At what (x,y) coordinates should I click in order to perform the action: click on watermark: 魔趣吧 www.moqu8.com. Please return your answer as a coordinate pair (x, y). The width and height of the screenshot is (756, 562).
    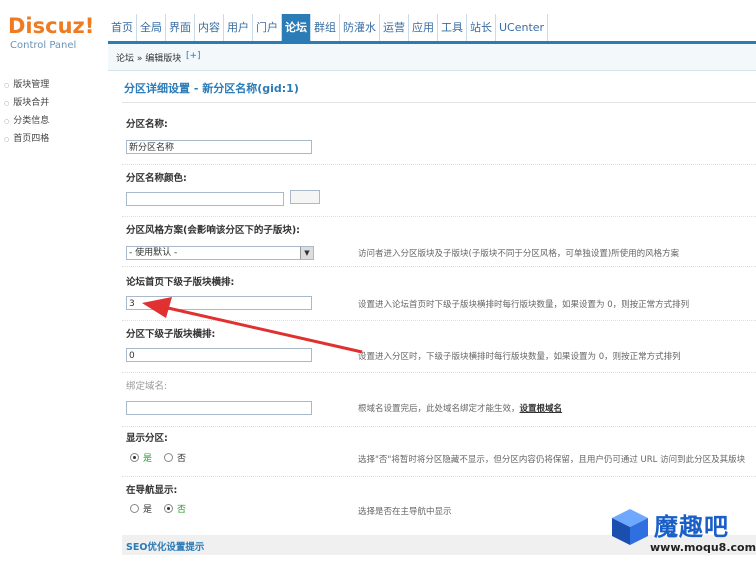
    Looking at the image, I should click on (680, 532).